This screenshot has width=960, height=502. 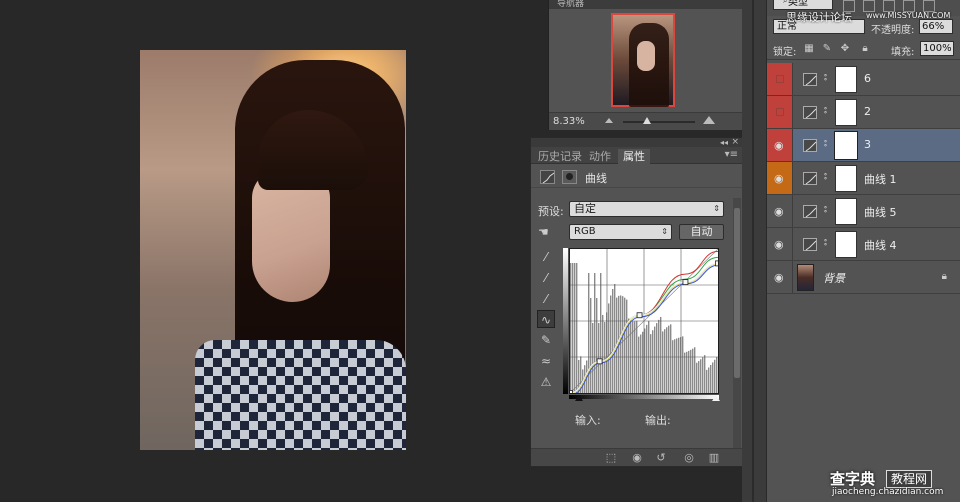 I want to click on layer-row: ◉ ⦂ 曲线 5, so click(x=863, y=211).